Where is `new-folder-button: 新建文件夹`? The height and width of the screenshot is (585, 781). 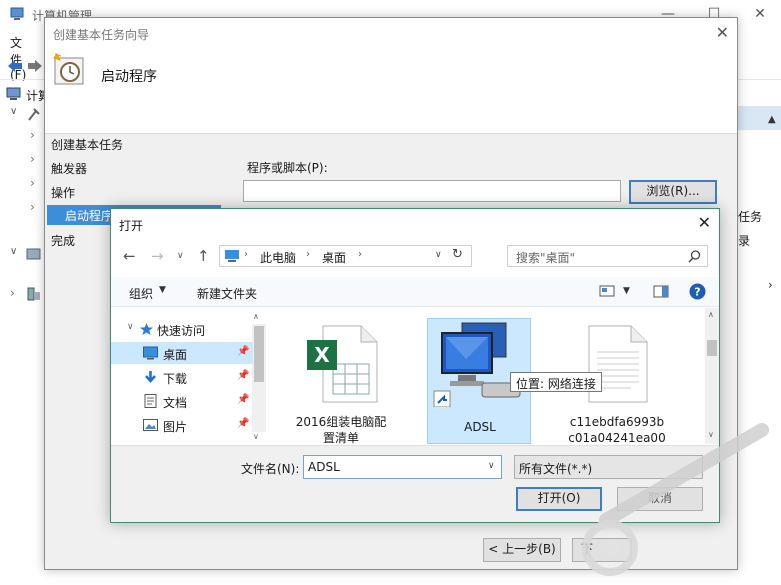 new-folder-button: 新建文件夹 is located at coordinates (227, 293).